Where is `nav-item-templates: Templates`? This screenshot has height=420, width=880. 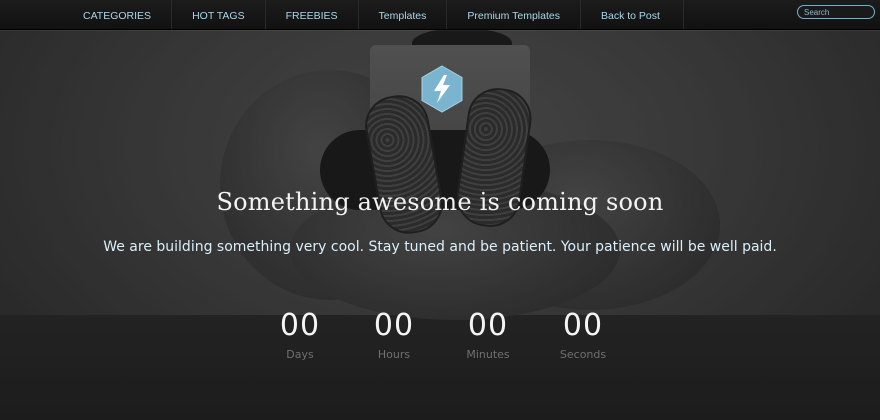
nav-item-templates: Templates is located at coordinates (402, 14).